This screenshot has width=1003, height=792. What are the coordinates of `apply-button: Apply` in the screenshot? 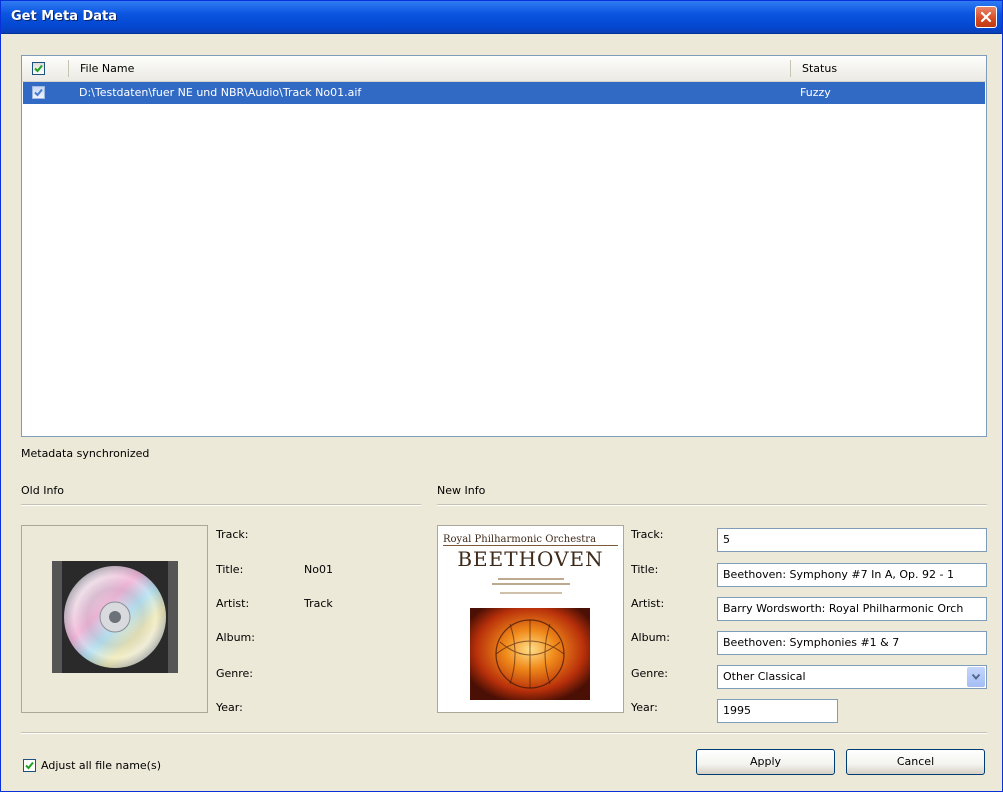 It's located at (765, 762).